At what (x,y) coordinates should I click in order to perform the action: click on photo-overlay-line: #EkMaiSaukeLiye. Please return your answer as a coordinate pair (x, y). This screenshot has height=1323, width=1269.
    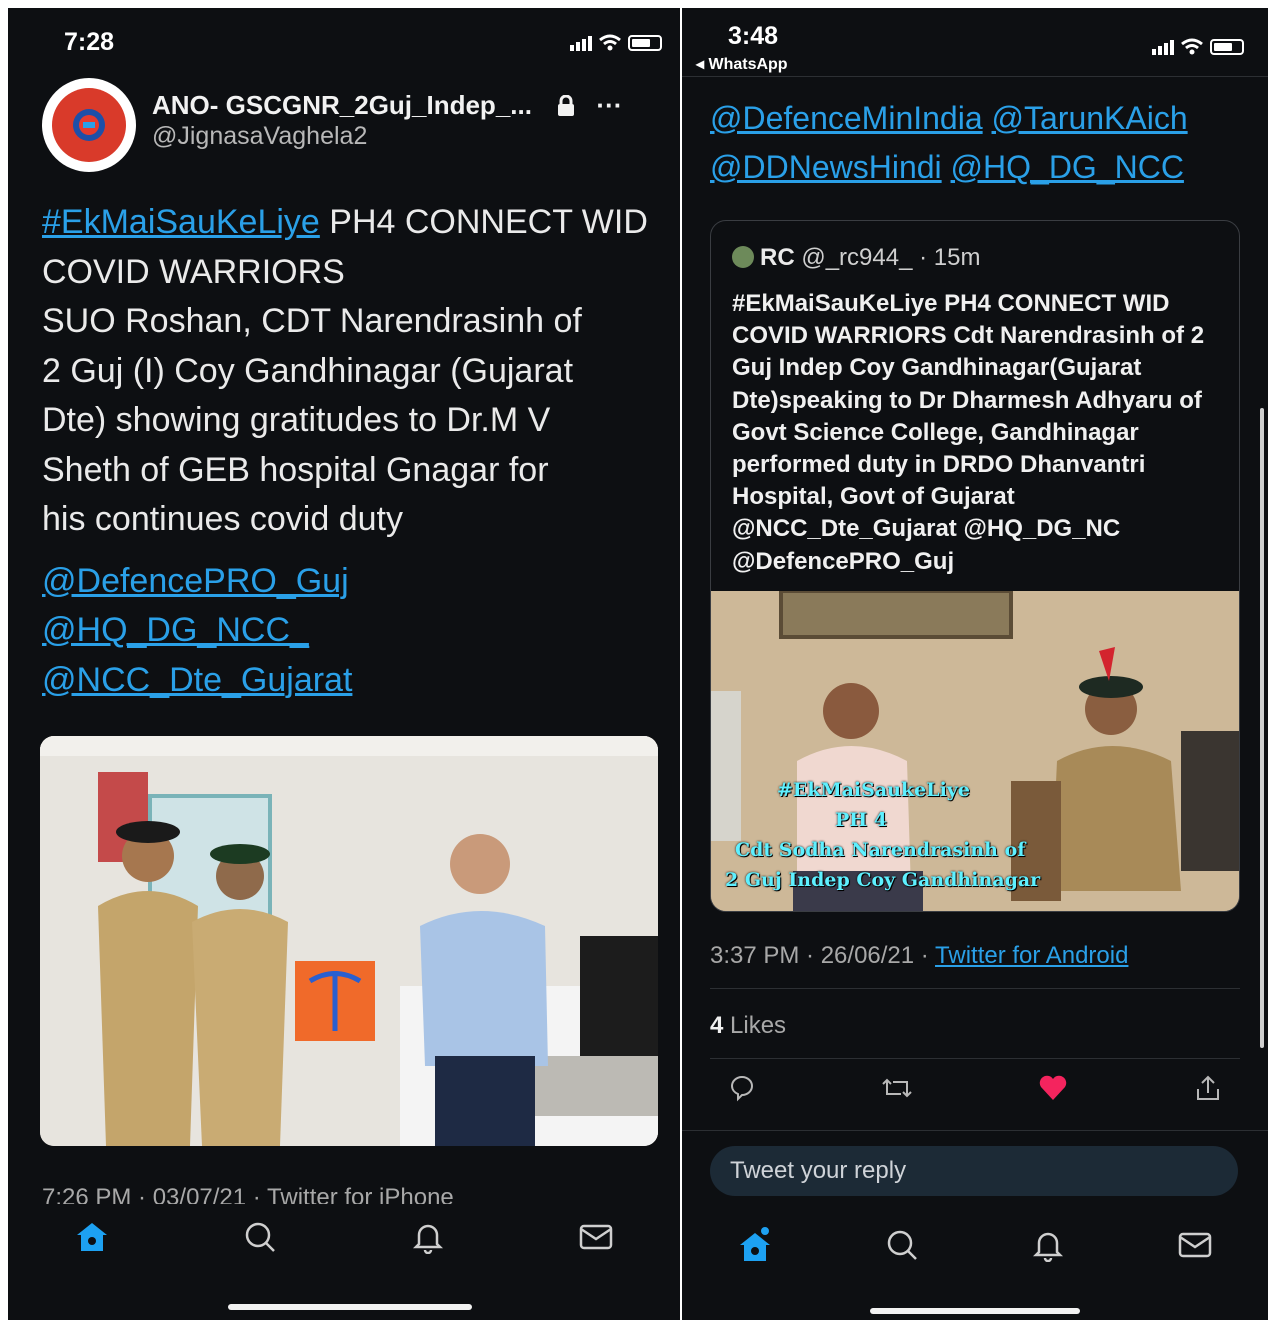
    Looking at the image, I should click on (873, 790).